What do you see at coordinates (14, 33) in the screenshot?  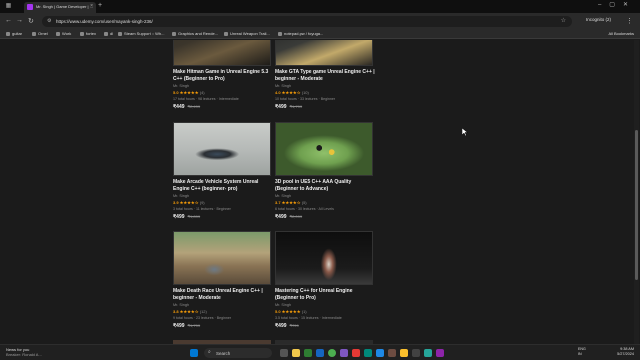 I see `bookmark-item: guitar` at bounding box center [14, 33].